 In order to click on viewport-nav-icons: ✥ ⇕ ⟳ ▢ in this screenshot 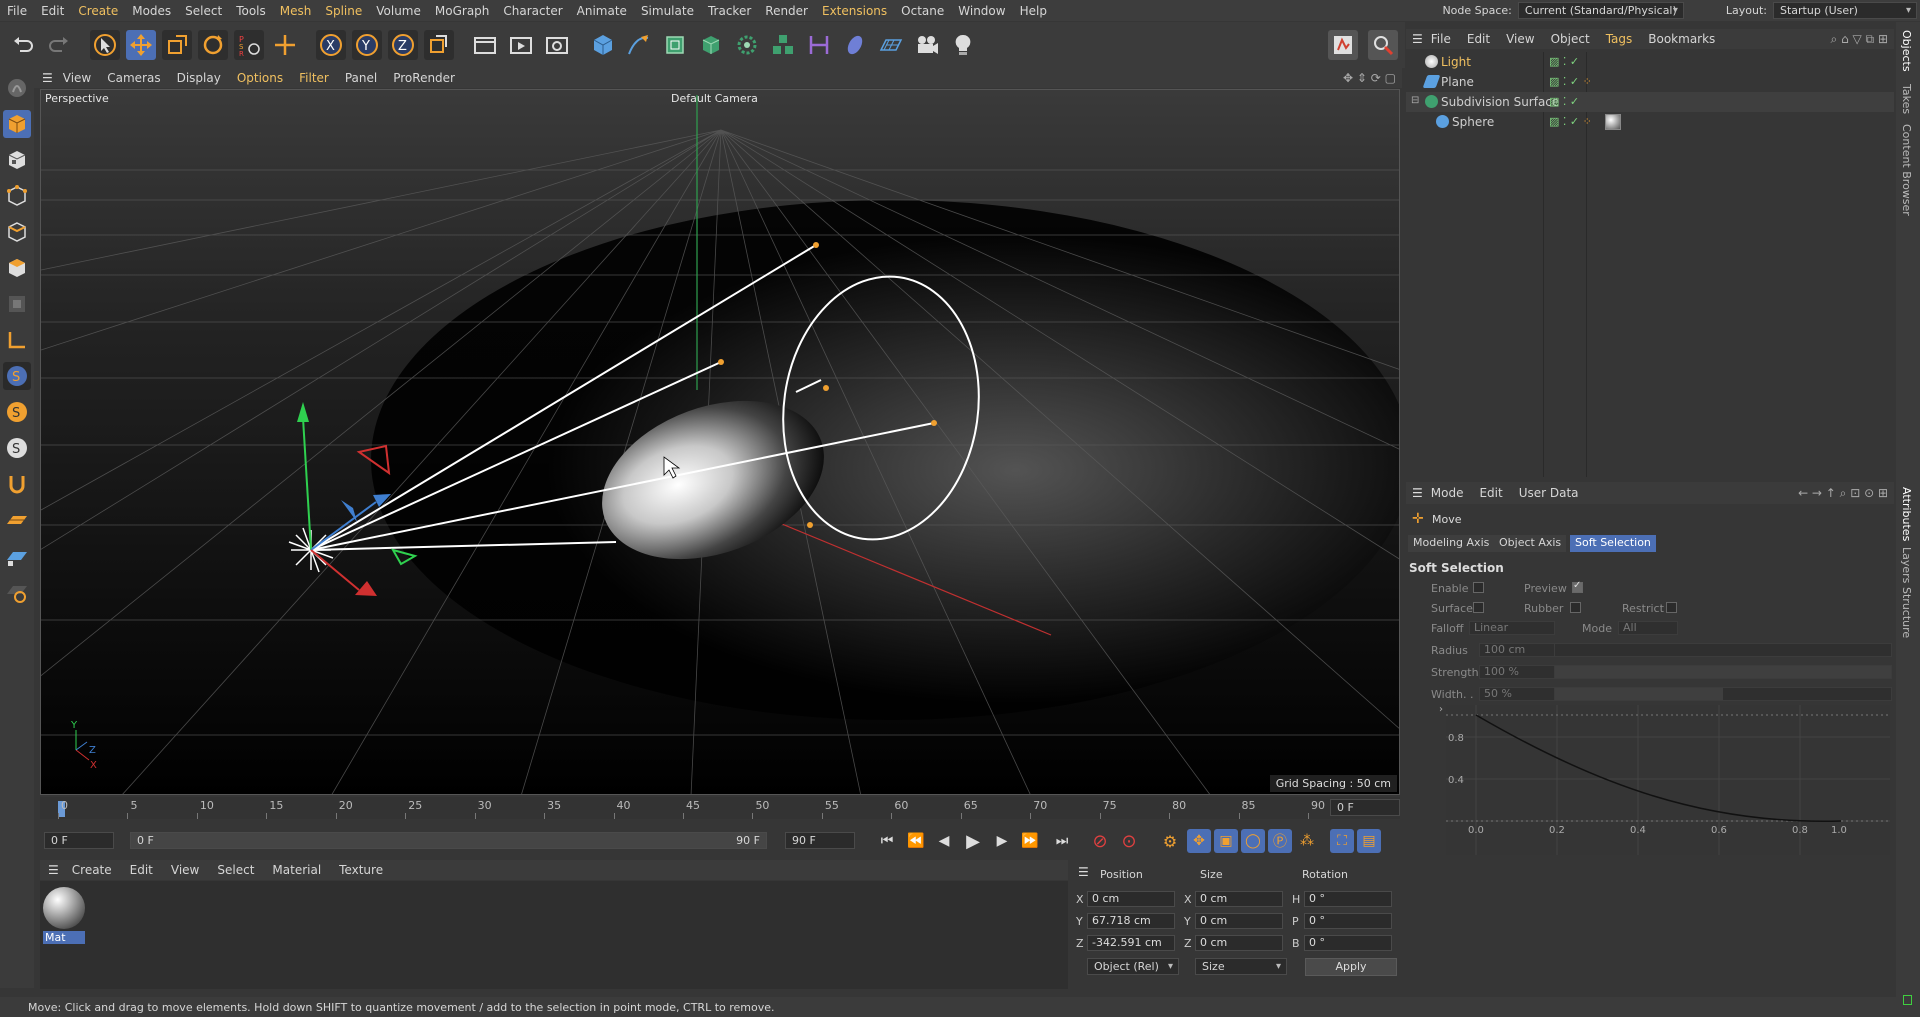, I will do `click(1369, 78)`.